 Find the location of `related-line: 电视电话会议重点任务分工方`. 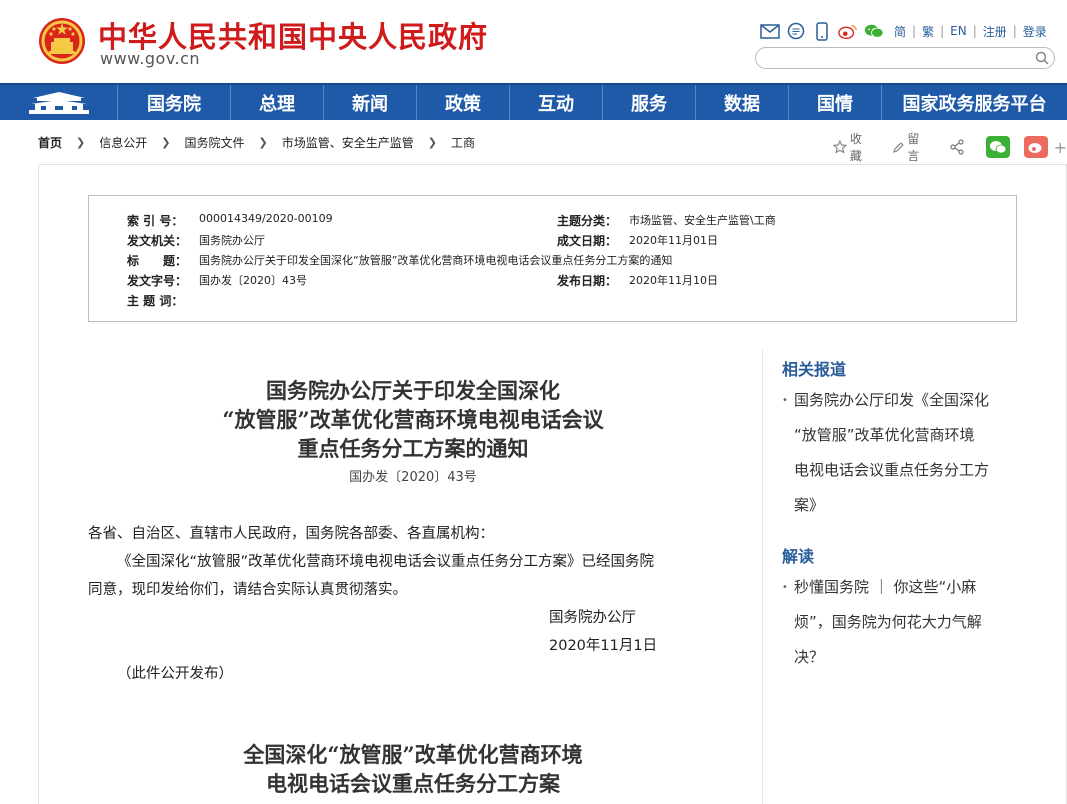

related-line: 电视电话会议重点任务分工方 is located at coordinates (907, 470).